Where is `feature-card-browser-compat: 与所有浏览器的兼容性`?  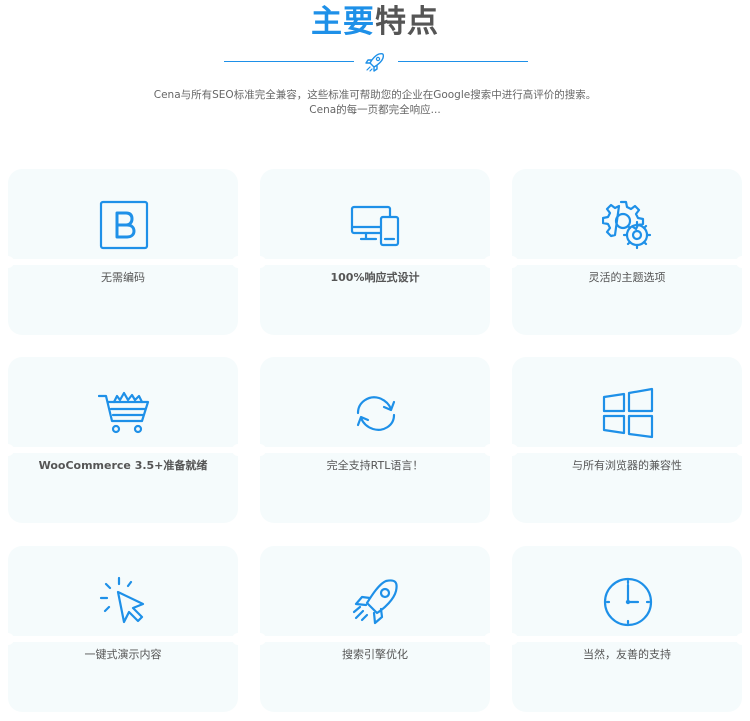 feature-card-browser-compat: 与所有浏览器的兼容性 is located at coordinates (627, 440).